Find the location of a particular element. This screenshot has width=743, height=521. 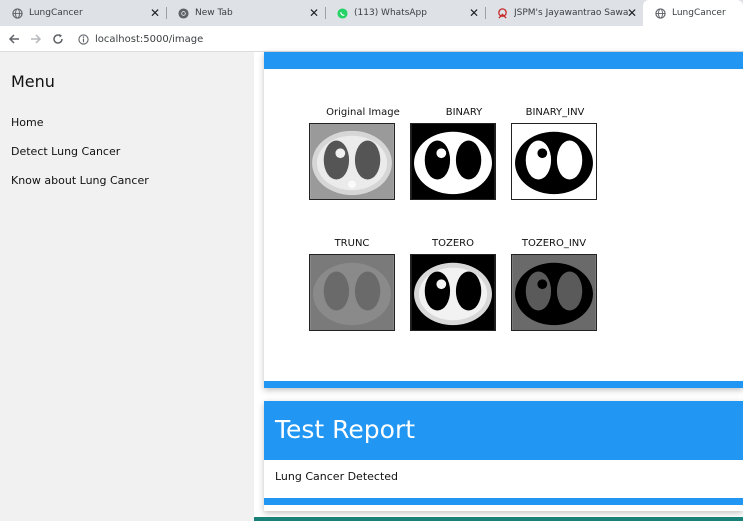

image-label: TOZERO_INV is located at coordinates (554, 243).